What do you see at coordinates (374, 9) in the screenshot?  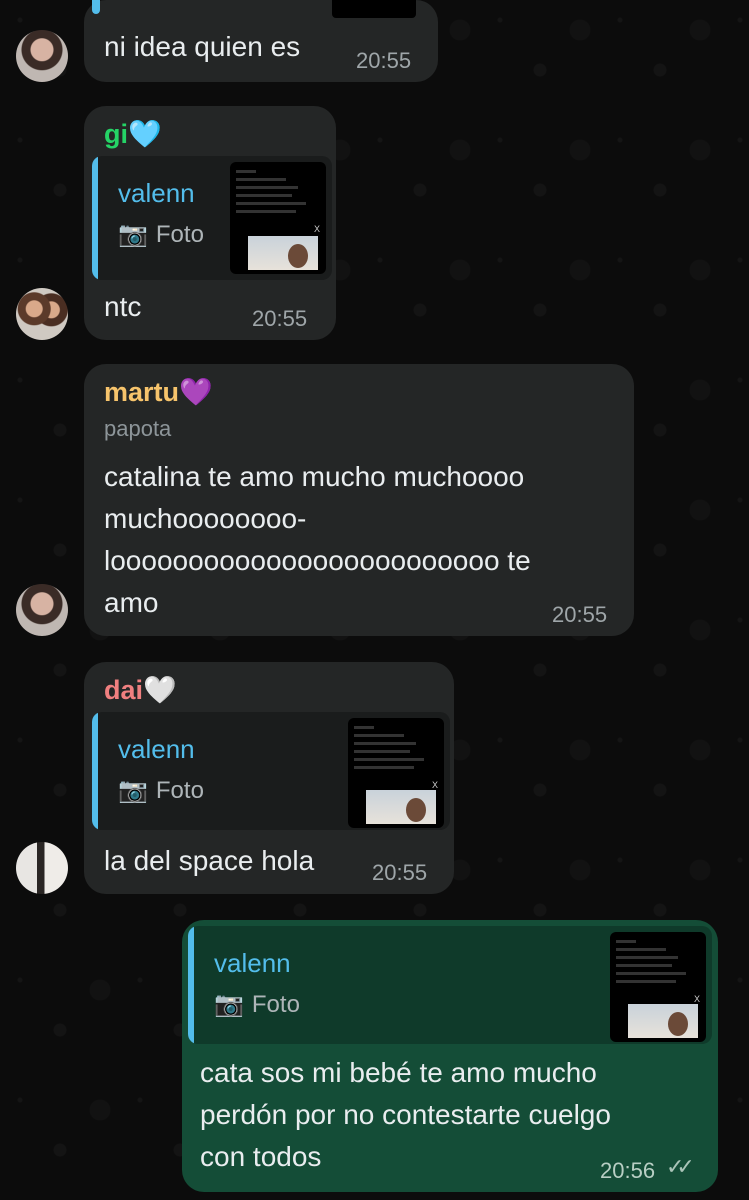 I see `thumbnail-fragment` at bounding box center [374, 9].